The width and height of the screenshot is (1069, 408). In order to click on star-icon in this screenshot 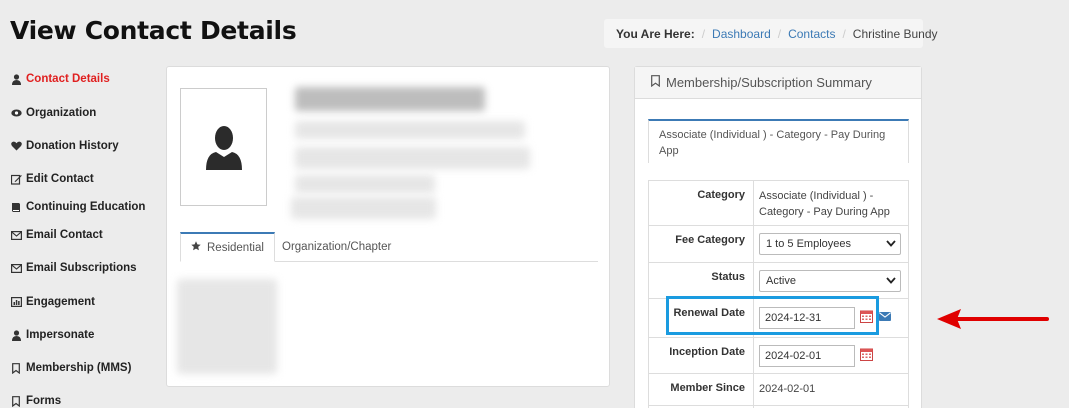, I will do `click(196, 247)`.